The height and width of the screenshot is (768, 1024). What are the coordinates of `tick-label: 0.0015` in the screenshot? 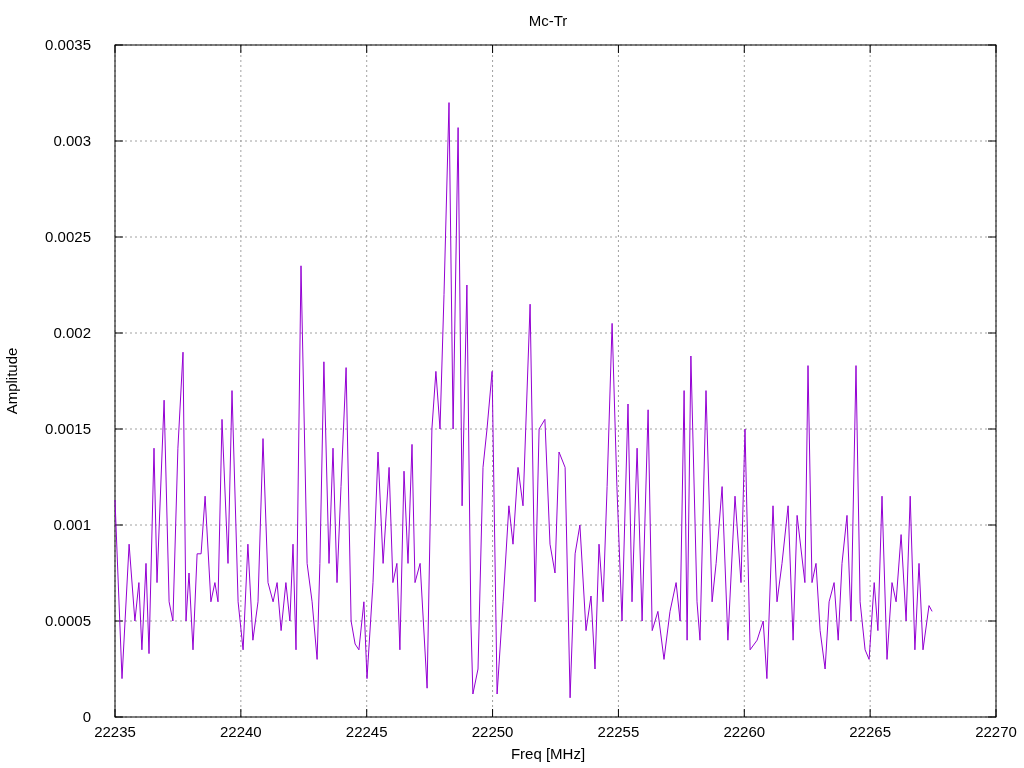 It's located at (68, 428).